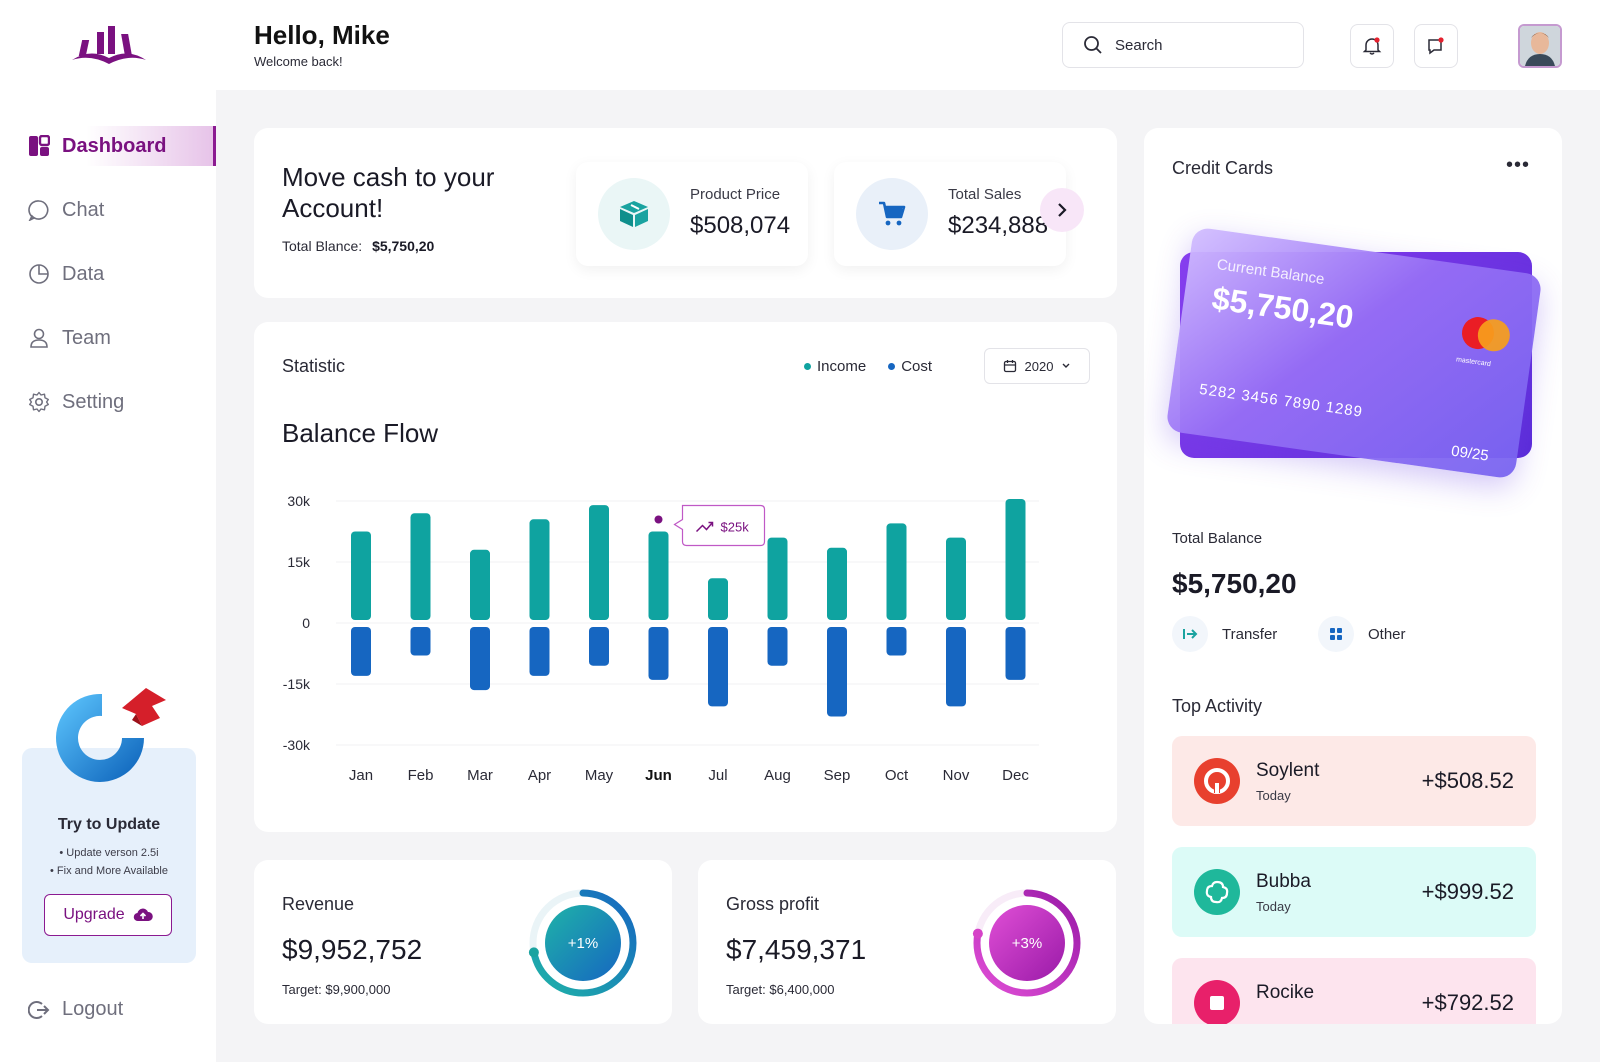 The height and width of the screenshot is (1062, 1600). Describe the element at coordinates (108, 210) in the screenshot. I see `sidebar-item-chat: Chat` at that location.